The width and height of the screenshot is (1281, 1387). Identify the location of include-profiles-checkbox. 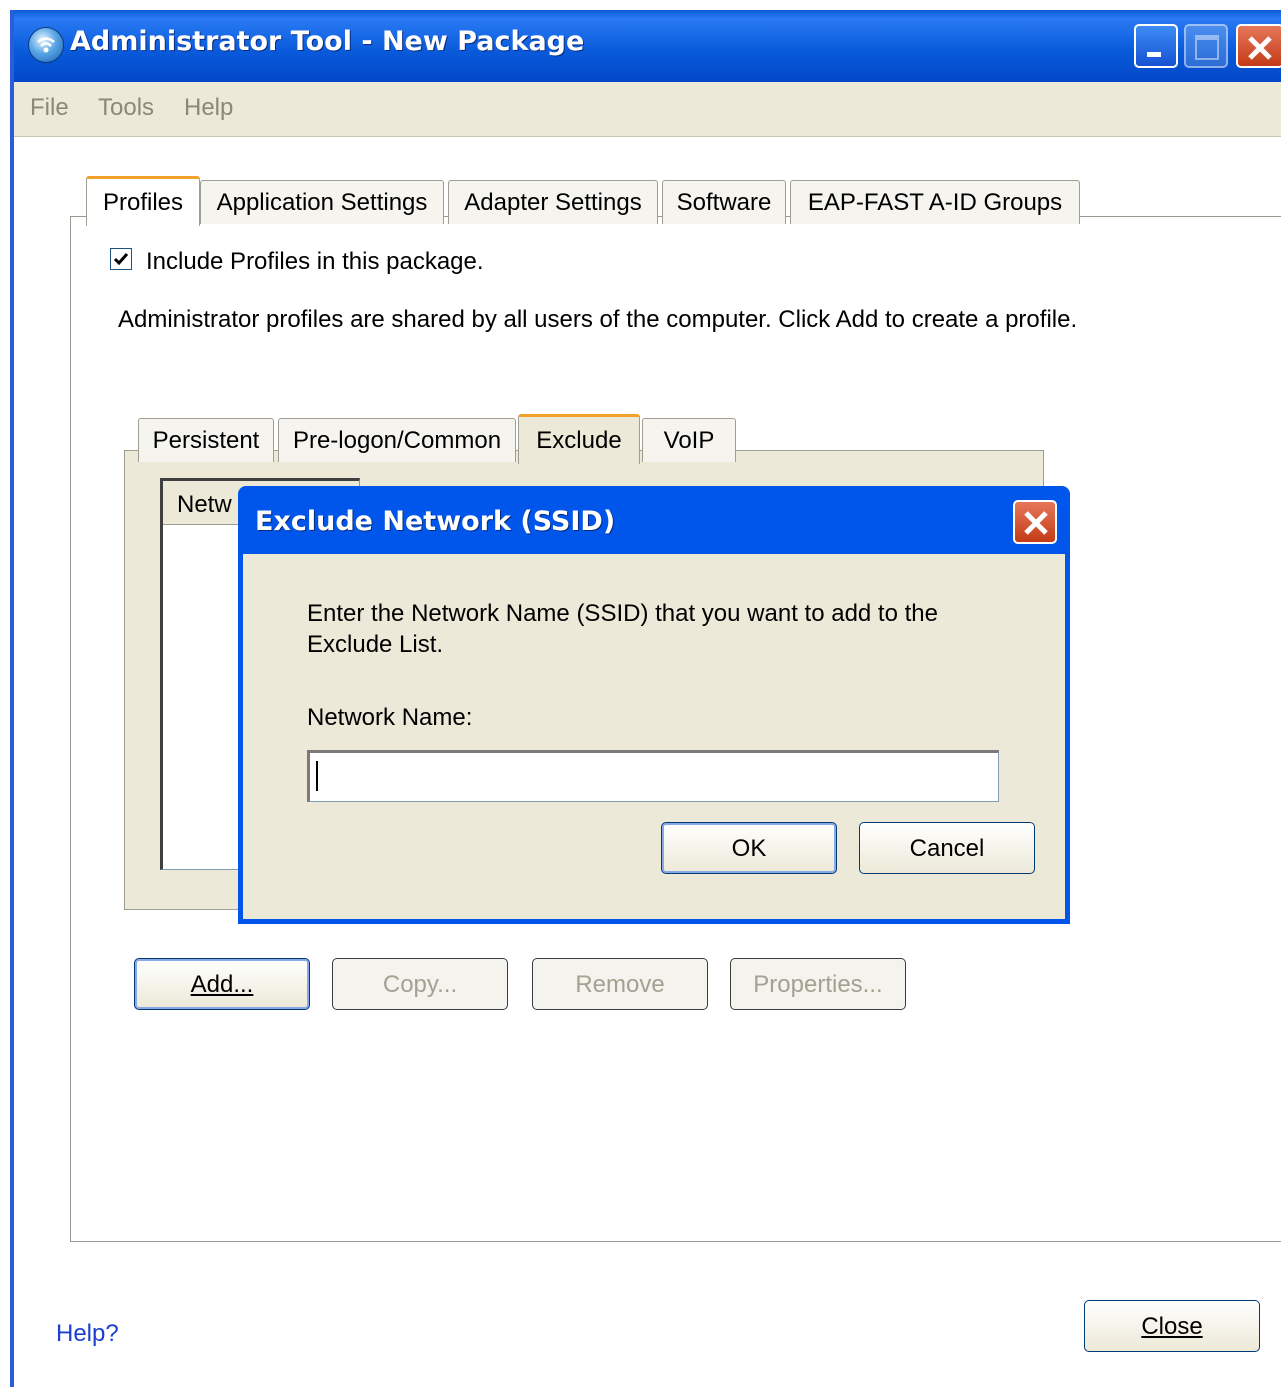
(121, 259).